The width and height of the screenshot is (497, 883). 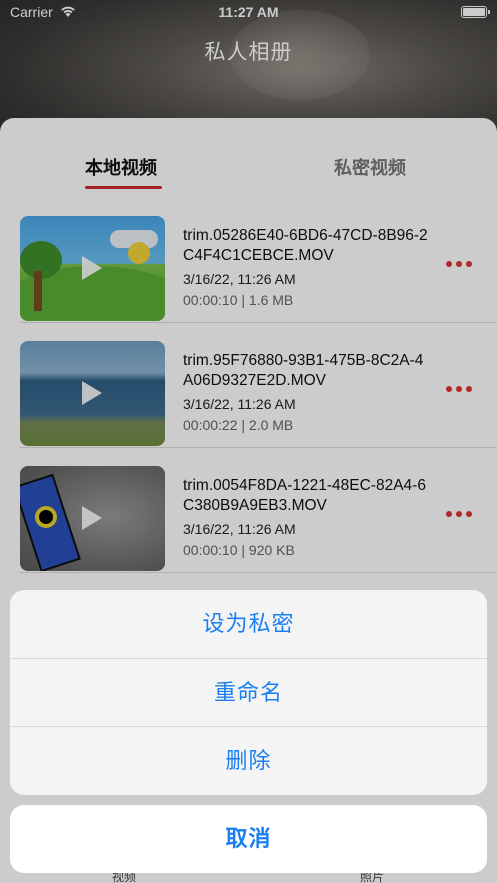 I want to click on set-private-button: 设为私密, so click(x=248, y=624).